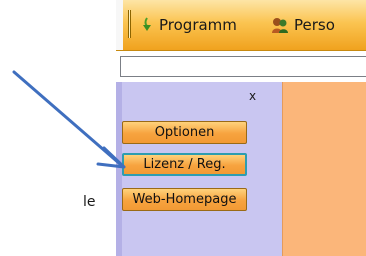 The height and width of the screenshot is (256, 366). Describe the element at coordinates (252, 96) in the screenshot. I see `panel-close-button: x` at that location.